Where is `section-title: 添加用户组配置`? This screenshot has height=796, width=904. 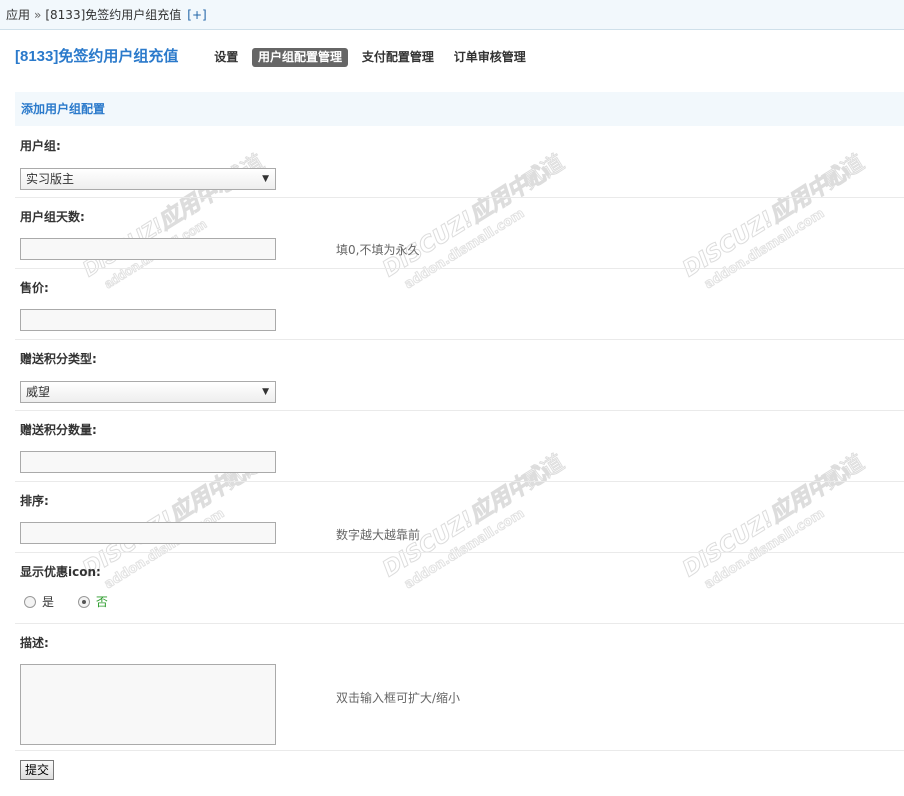
section-title: 添加用户组配置 is located at coordinates (459, 109).